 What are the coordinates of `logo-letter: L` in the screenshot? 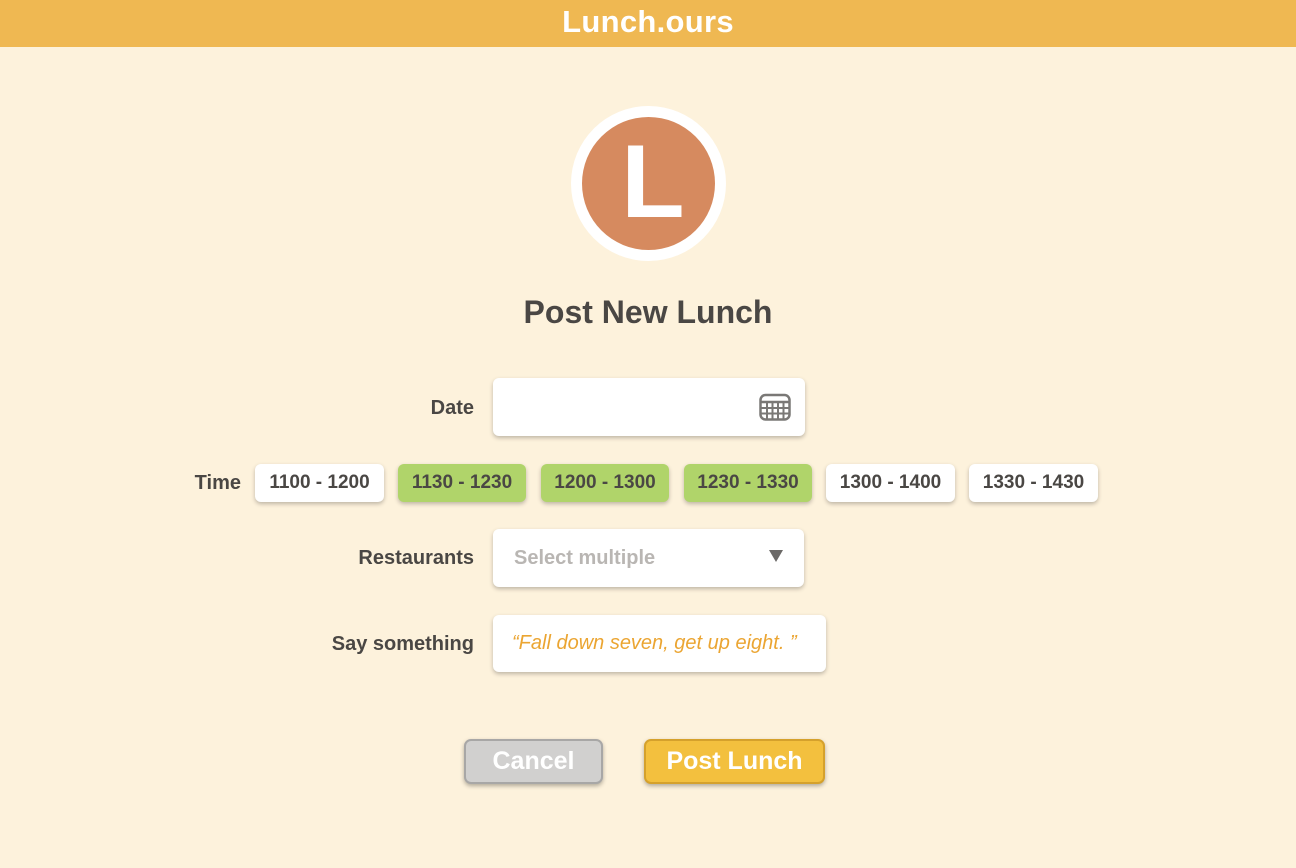 It's located at (653, 181).